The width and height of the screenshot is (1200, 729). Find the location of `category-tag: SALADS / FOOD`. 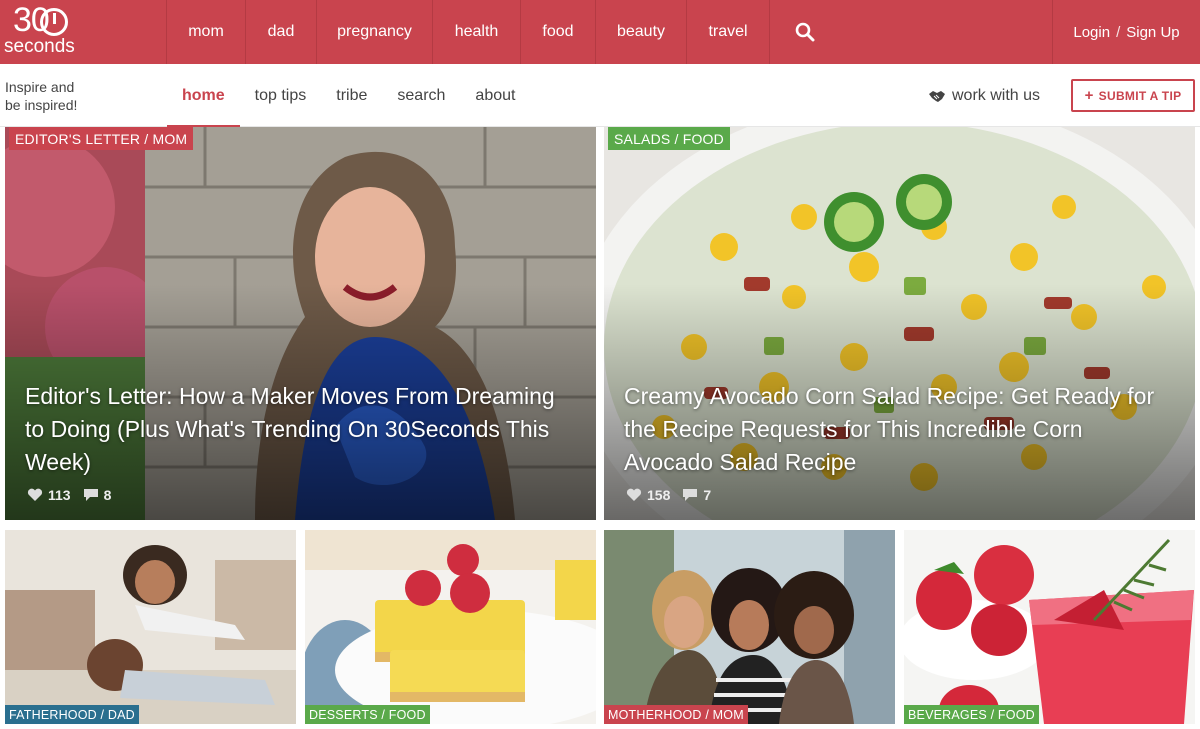

category-tag: SALADS / FOOD is located at coordinates (669, 138).